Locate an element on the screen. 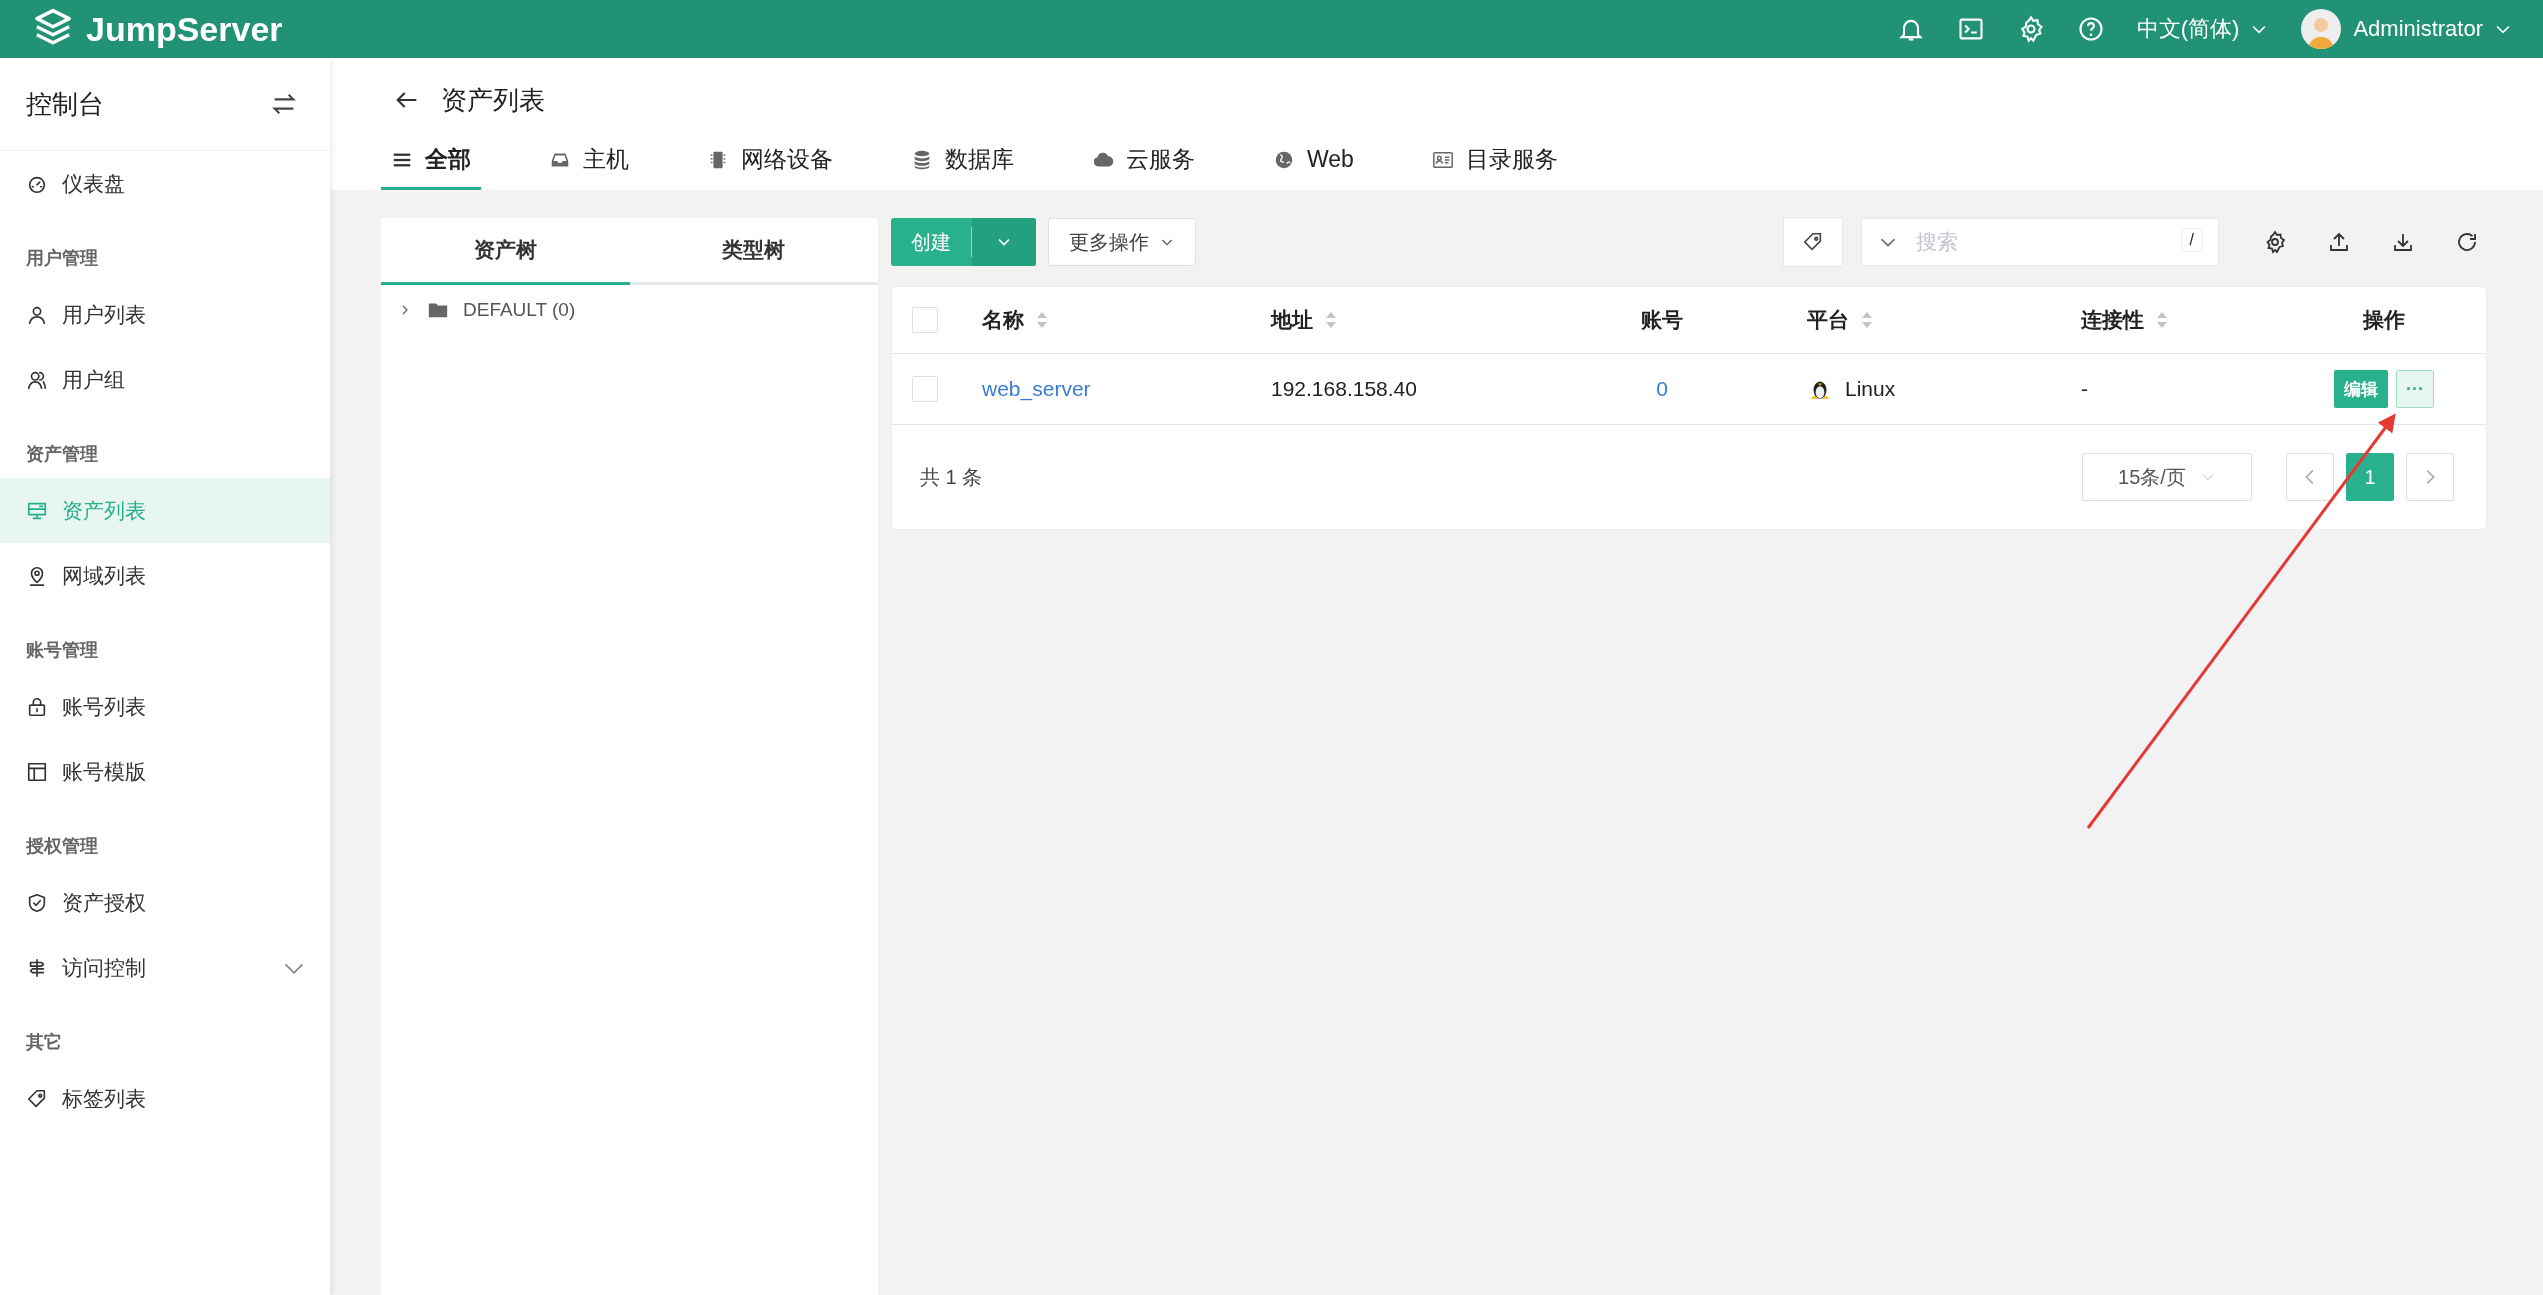 The height and width of the screenshot is (1295, 2543). column-header: 名称 is located at coordinates (1003, 320).